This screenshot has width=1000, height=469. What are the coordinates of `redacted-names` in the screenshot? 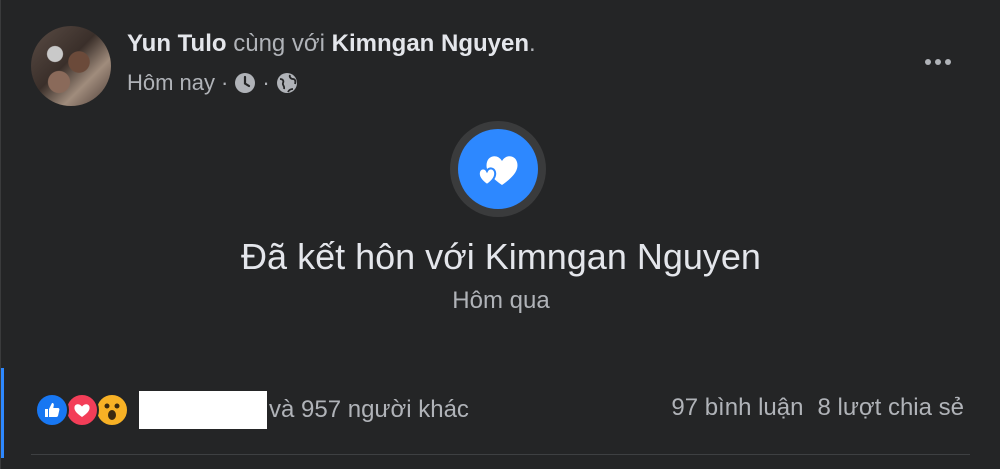 It's located at (203, 410).